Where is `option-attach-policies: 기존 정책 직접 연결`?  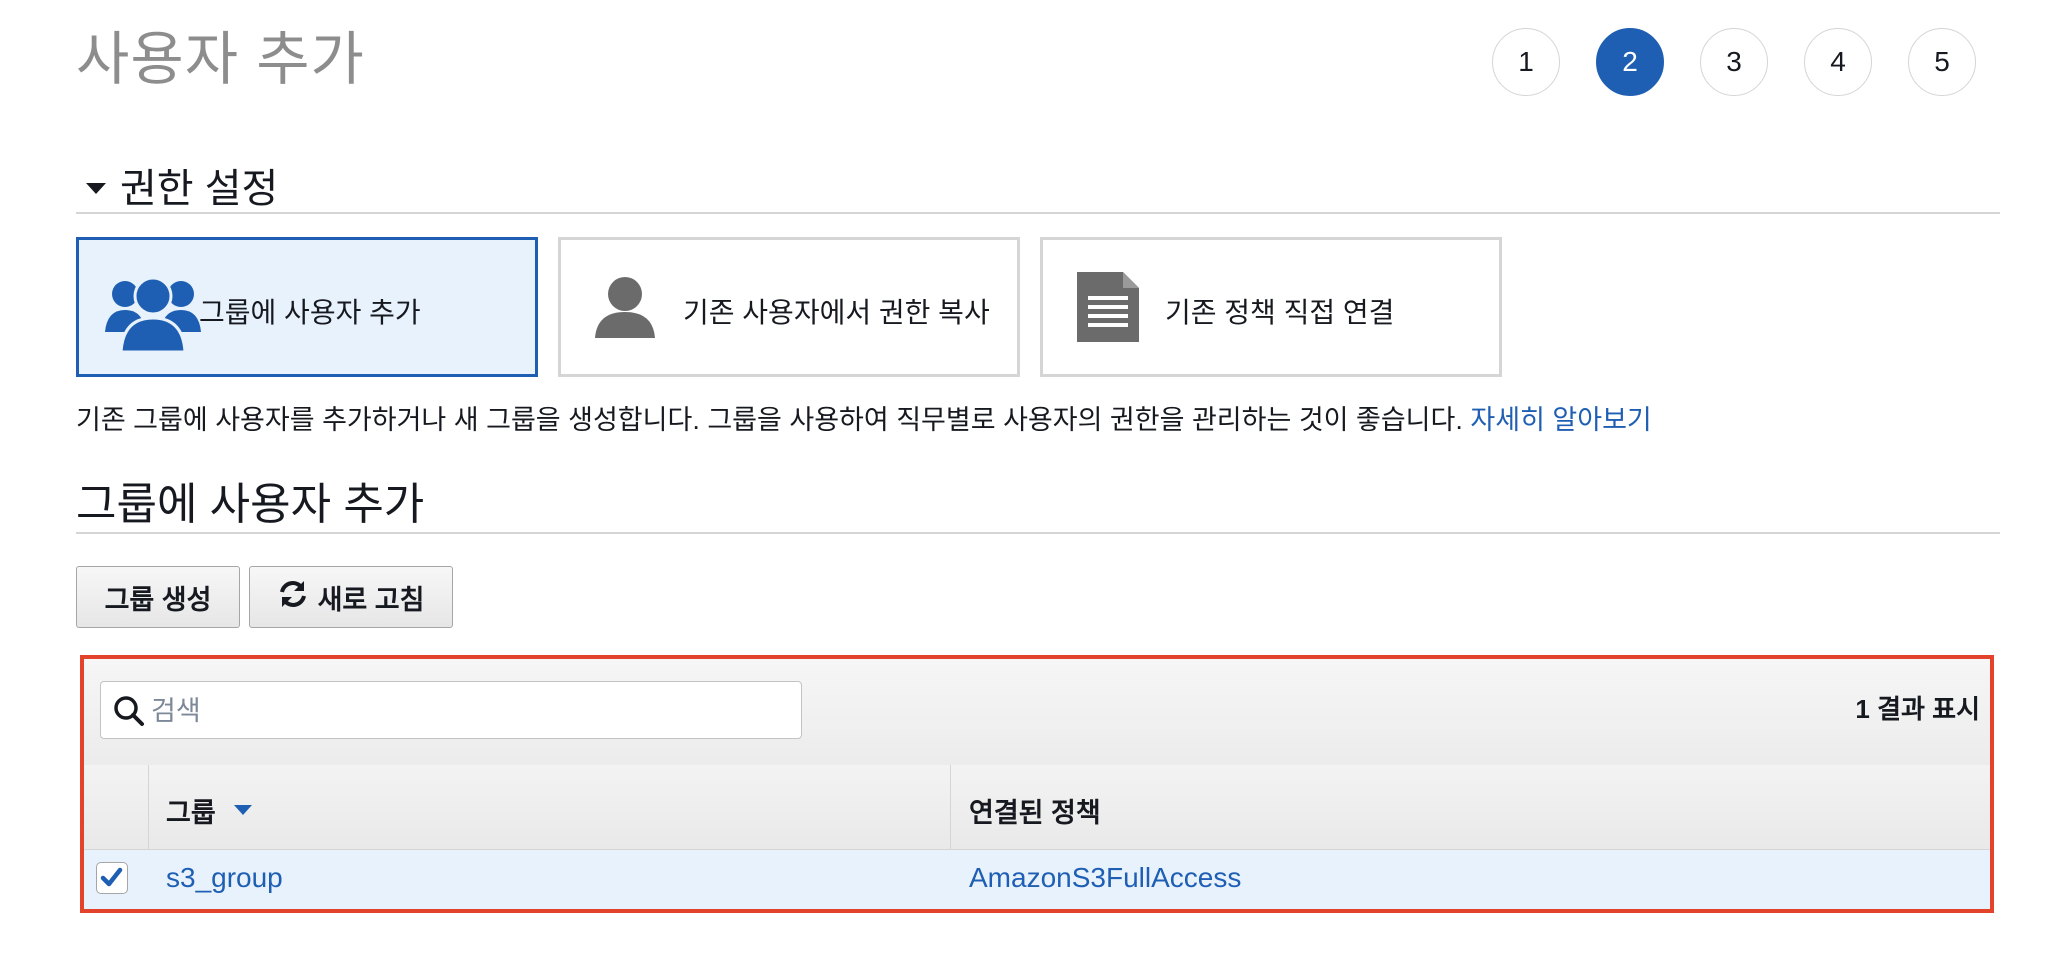 option-attach-policies: 기존 정책 직접 연결 is located at coordinates (1271, 307).